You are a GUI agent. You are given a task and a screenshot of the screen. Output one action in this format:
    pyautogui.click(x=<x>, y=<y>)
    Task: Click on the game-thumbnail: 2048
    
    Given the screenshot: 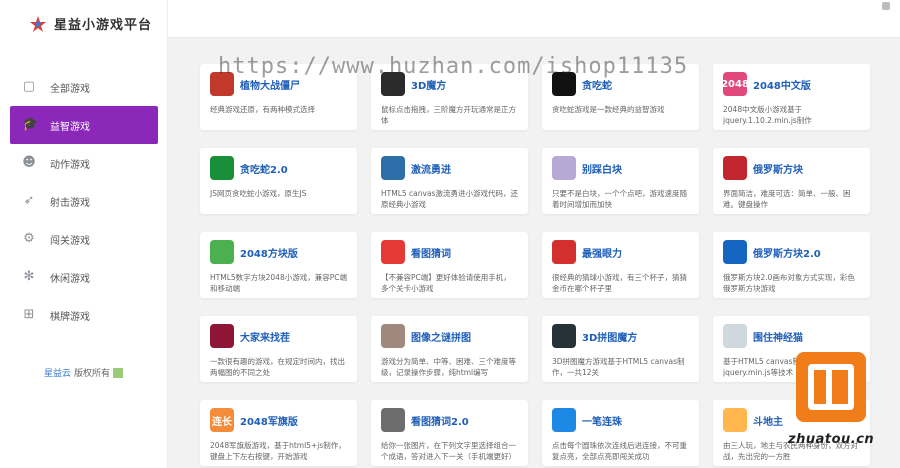 What is the action you would take?
    pyautogui.click(x=735, y=84)
    